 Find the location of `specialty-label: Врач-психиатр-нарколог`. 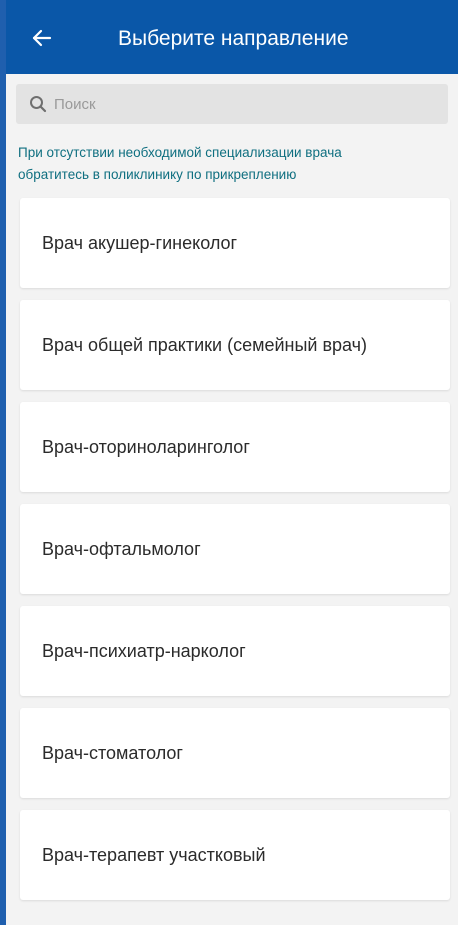

specialty-label: Врач-психиатр-нарколог is located at coordinates (144, 650).